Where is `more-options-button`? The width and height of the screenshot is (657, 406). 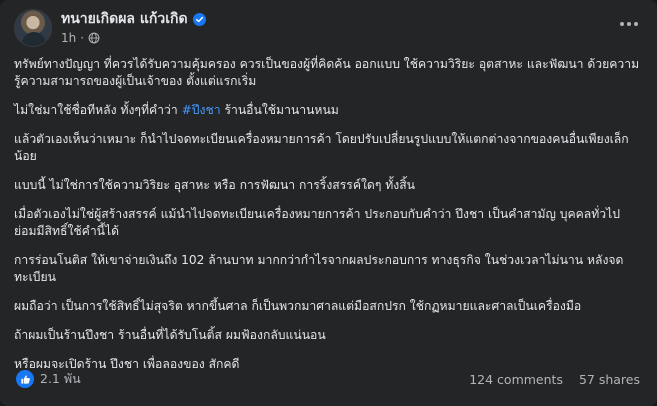 more-options-button is located at coordinates (629, 24).